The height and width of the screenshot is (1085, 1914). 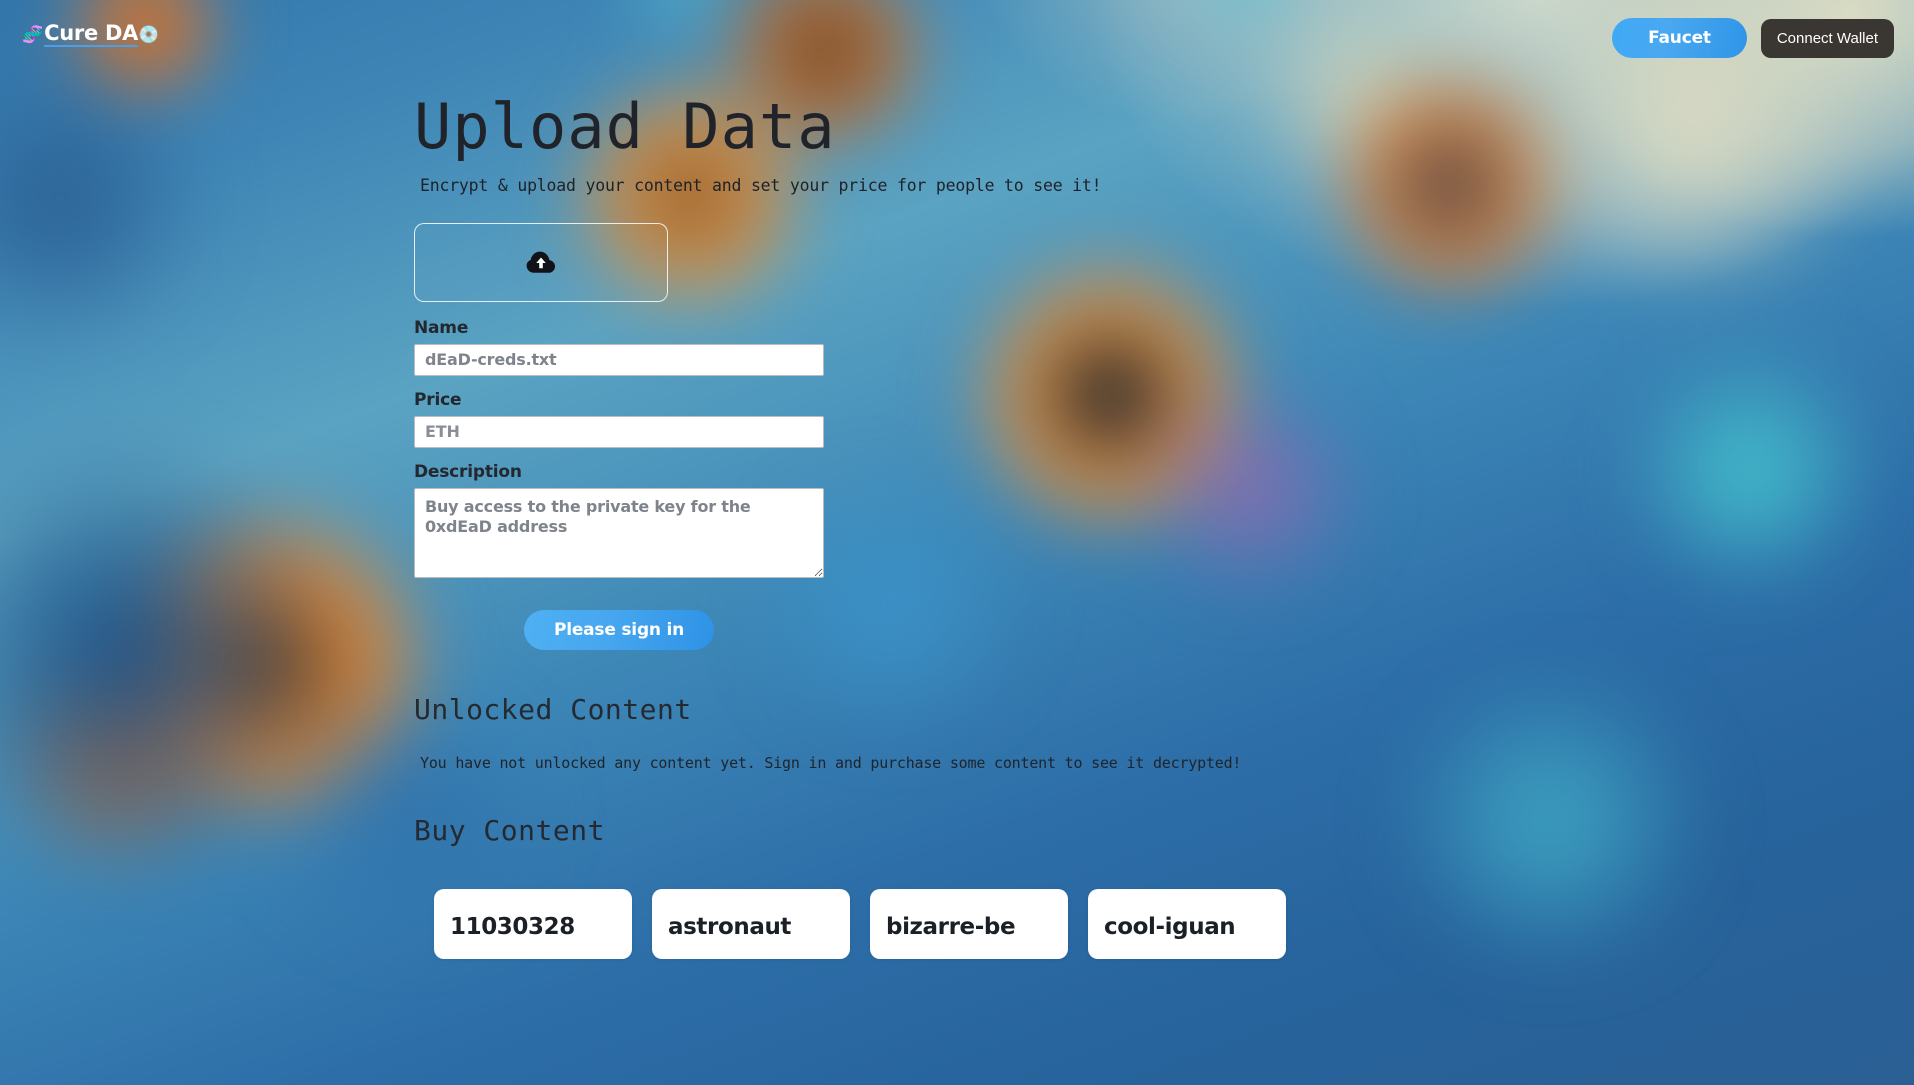 What do you see at coordinates (625, 126) in the screenshot?
I see `page-title: Upload Data` at bounding box center [625, 126].